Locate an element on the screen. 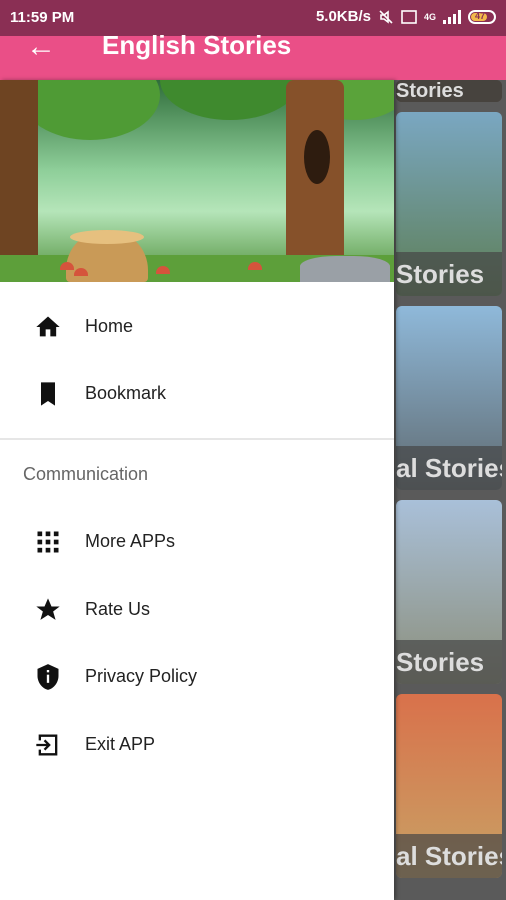 The width and height of the screenshot is (506, 900). menu-item-label: Exit APP is located at coordinates (120, 744).